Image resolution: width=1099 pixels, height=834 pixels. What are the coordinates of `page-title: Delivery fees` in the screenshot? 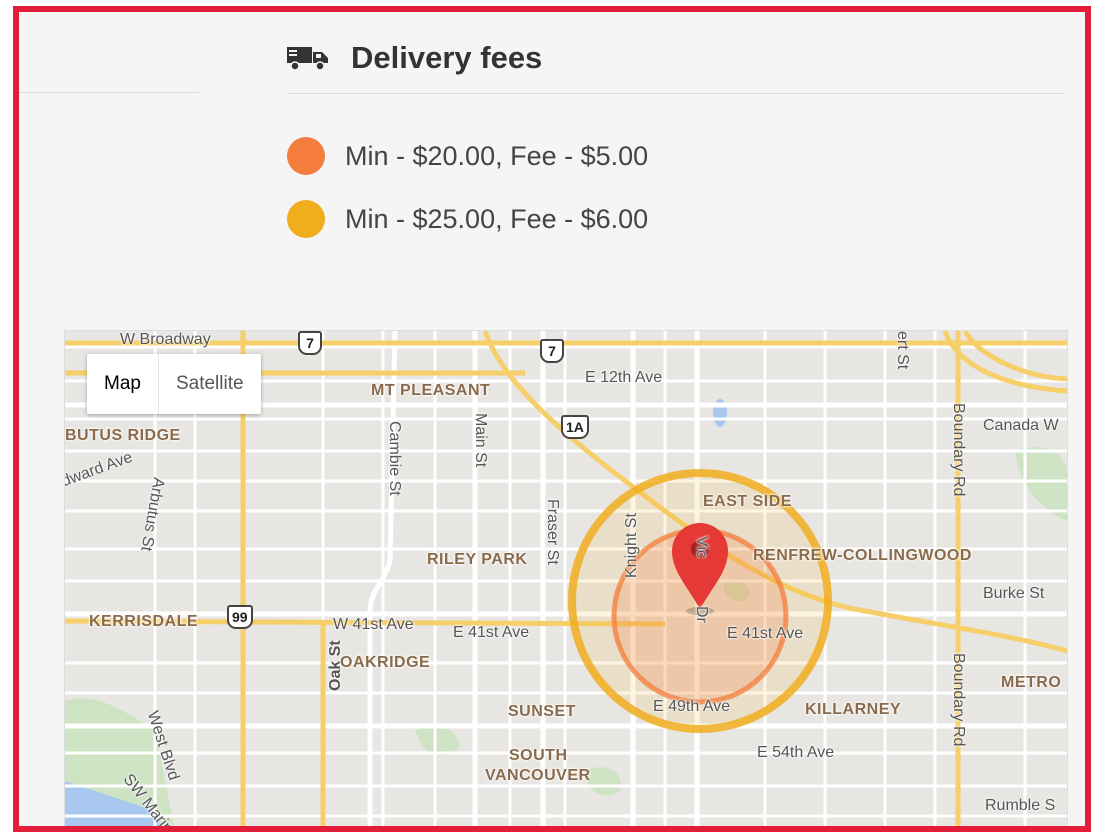 It's located at (447, 57).